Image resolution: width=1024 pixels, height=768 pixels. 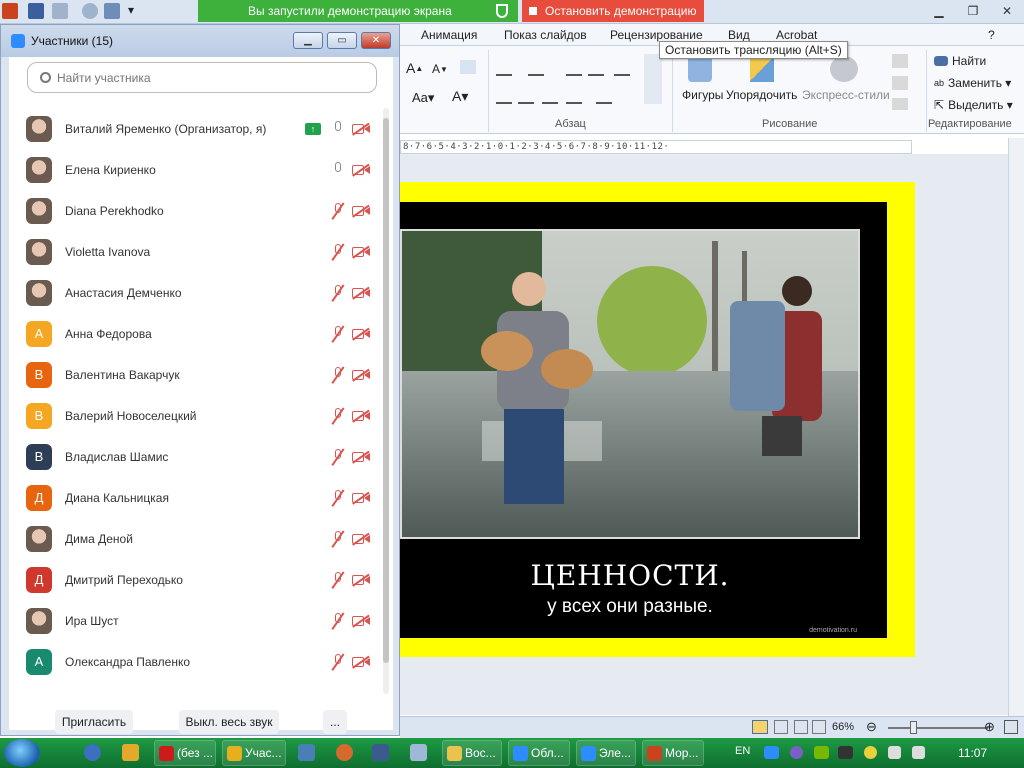 I want to click on nvidia-tray-icon, so click(x=821, y=752).